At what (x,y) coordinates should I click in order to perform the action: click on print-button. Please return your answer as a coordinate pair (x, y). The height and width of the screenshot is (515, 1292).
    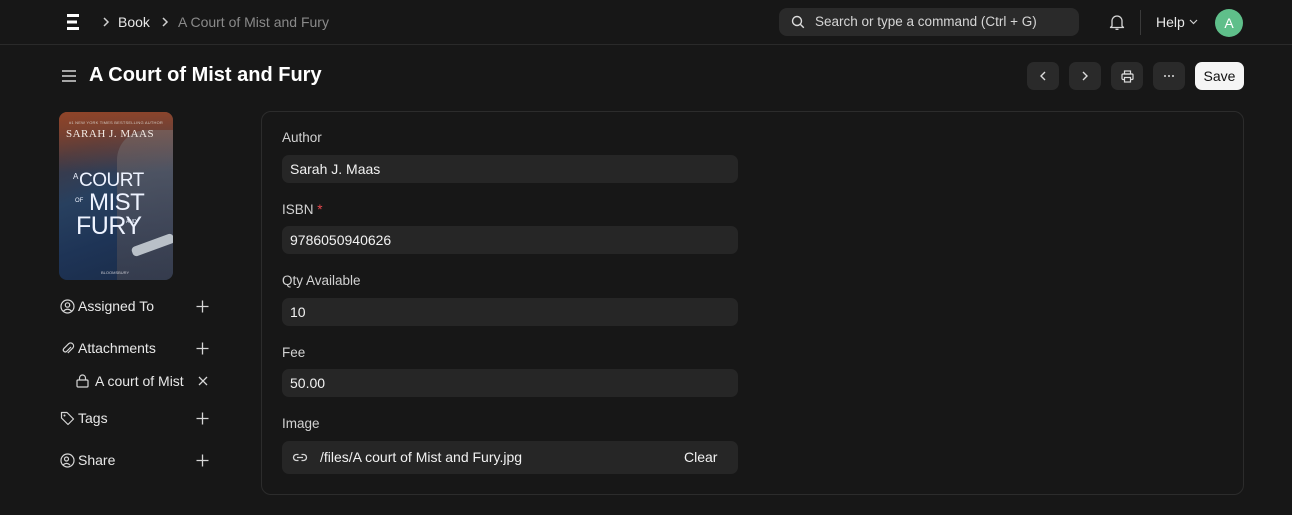
    Looking at the image, I should click on (1127, 76).